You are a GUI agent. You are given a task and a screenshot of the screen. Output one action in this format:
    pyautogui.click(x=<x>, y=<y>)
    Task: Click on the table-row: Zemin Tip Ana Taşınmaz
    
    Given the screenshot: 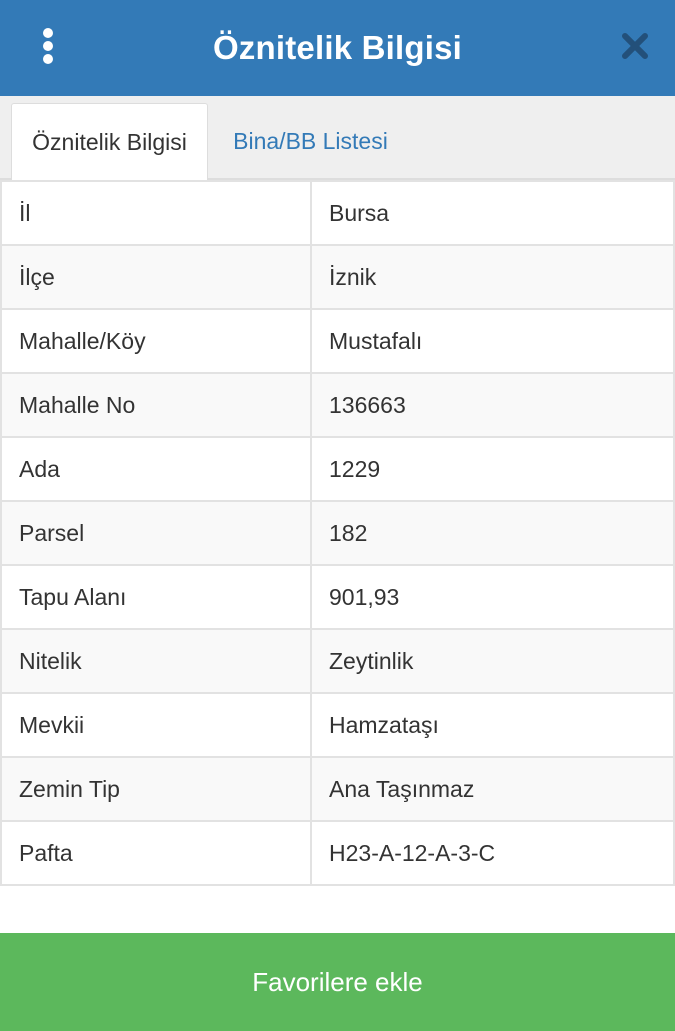 What is the action you would take?
    pyautogui.click(x=337, y=789)
    